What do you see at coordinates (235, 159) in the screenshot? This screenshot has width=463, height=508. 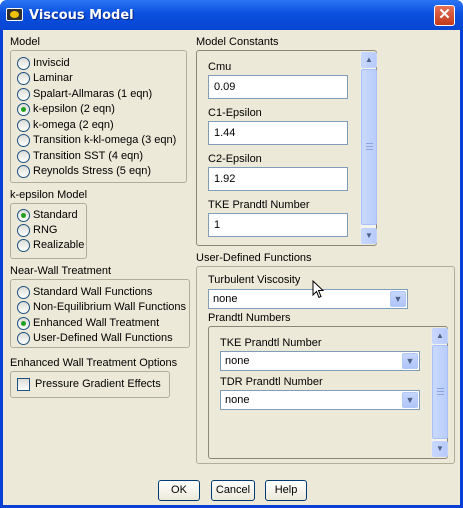 I see `c2-epsilon-label: C2-Epsilon` at bounding box center [235, 159].